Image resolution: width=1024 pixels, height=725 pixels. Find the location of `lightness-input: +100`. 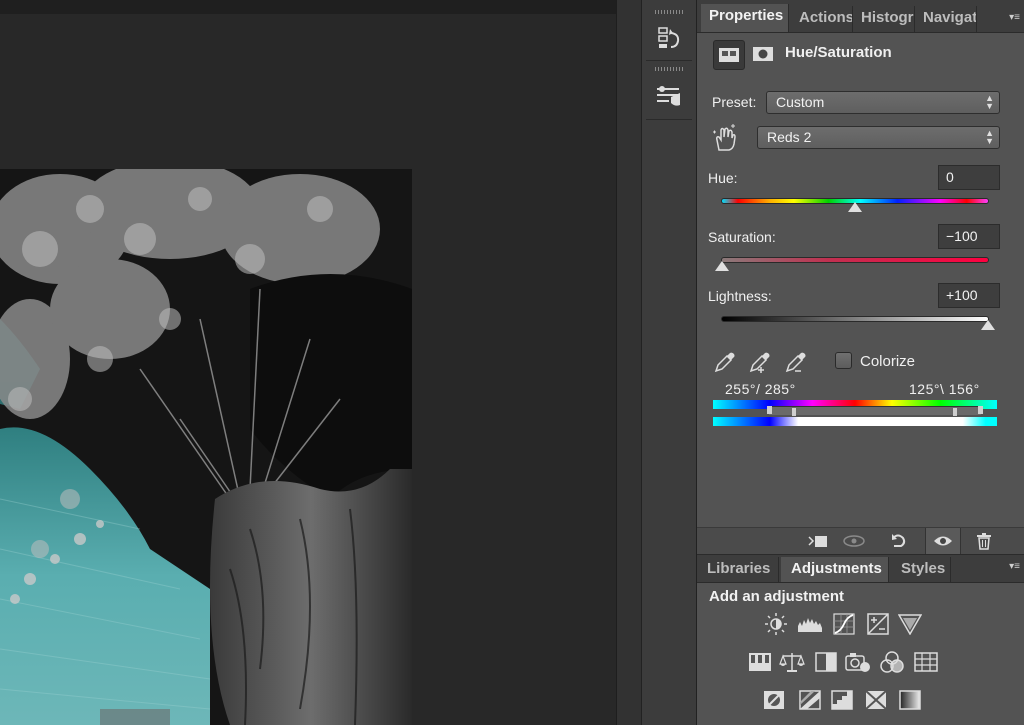

lightness-input: +100 is located at coordinates (969, 295).